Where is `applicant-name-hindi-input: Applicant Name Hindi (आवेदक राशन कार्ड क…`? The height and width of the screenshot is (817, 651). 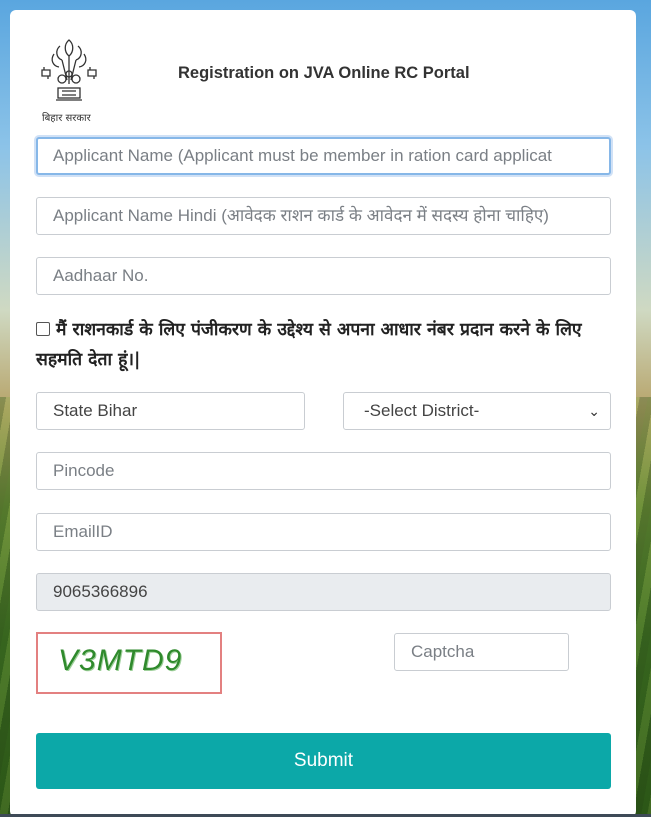 applicant-name-hindi-input: Applicant Name Hindi (आवेदक राशन कार्ड क… is located at coordinates (323, 216).